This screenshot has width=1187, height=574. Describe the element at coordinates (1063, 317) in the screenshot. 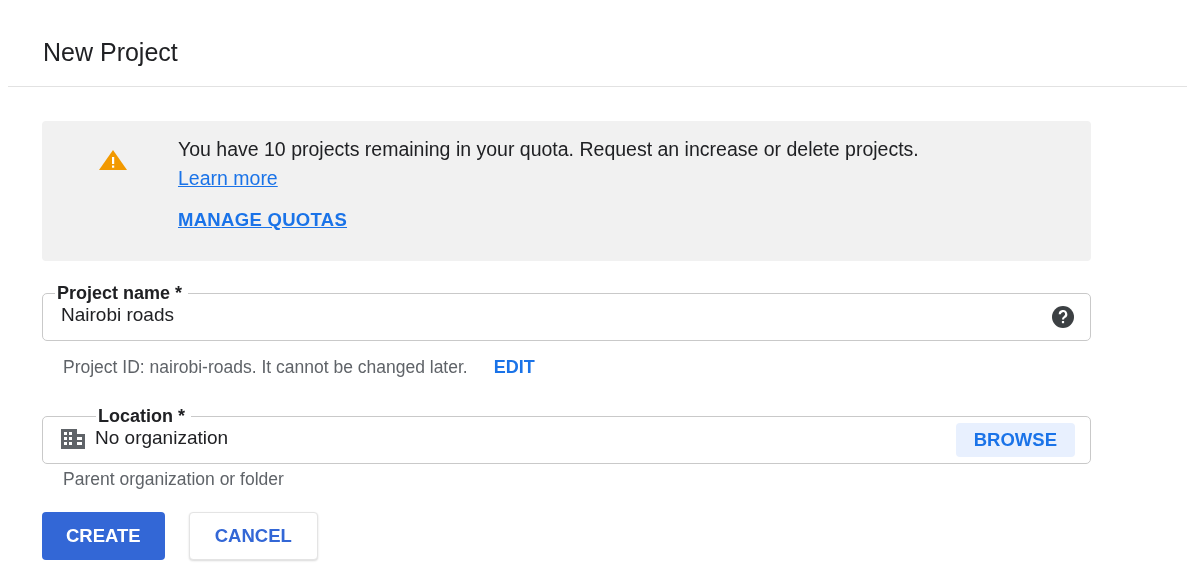

I see `help-icon` at that location.